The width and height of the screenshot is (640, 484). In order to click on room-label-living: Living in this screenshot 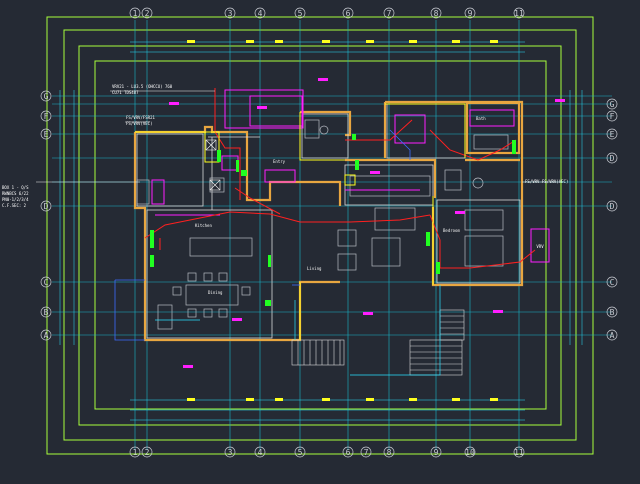, I will do `click(314, 268)`.